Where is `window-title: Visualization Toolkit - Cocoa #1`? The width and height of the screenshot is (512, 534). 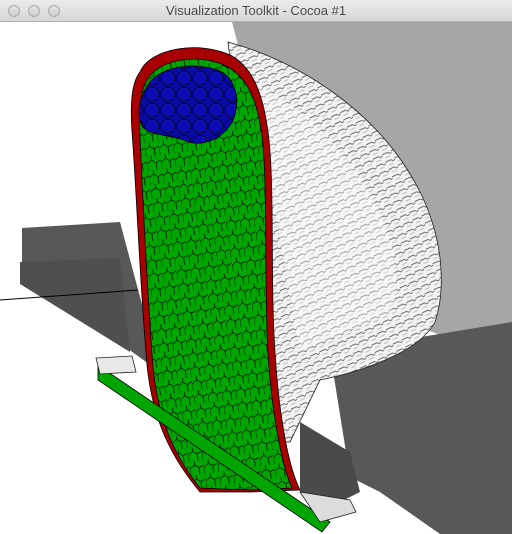
window-title: Visualization Toolkit - Cocoa #1 is located at coordinates (256, 10).